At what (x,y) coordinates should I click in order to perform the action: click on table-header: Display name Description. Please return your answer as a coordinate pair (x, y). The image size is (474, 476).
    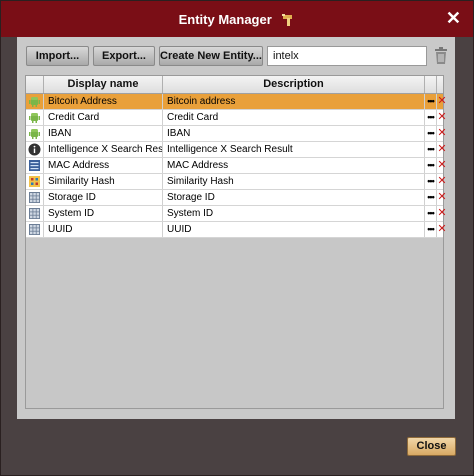
    Looking at the image, I should click on (234, 85).